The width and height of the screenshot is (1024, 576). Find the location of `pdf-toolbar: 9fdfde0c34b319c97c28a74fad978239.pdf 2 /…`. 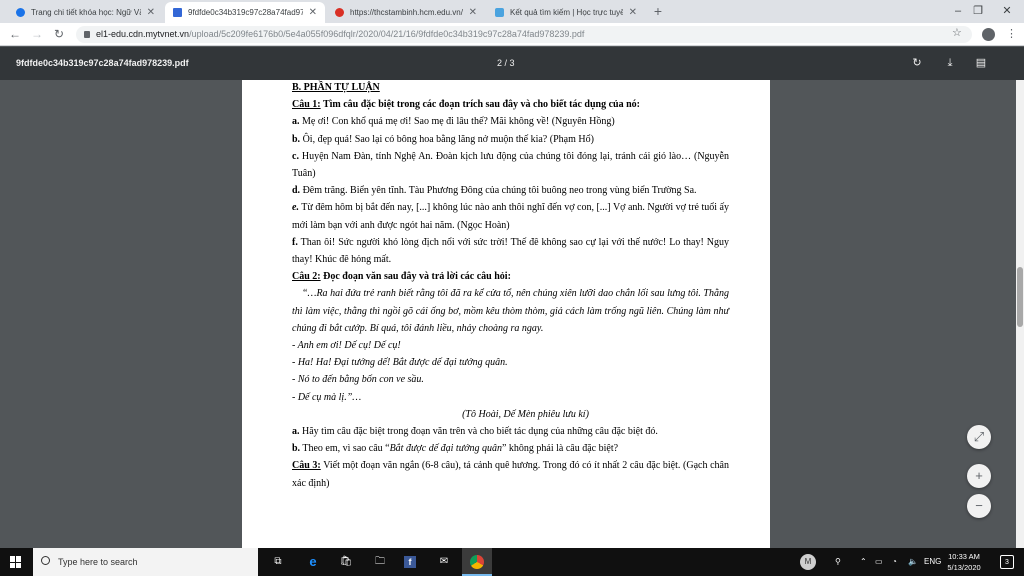

pdf-toolbar: 9fdfde0c34b319c97c28a74fad978239.pdf 2 /… is located at coordinates (512, 63).